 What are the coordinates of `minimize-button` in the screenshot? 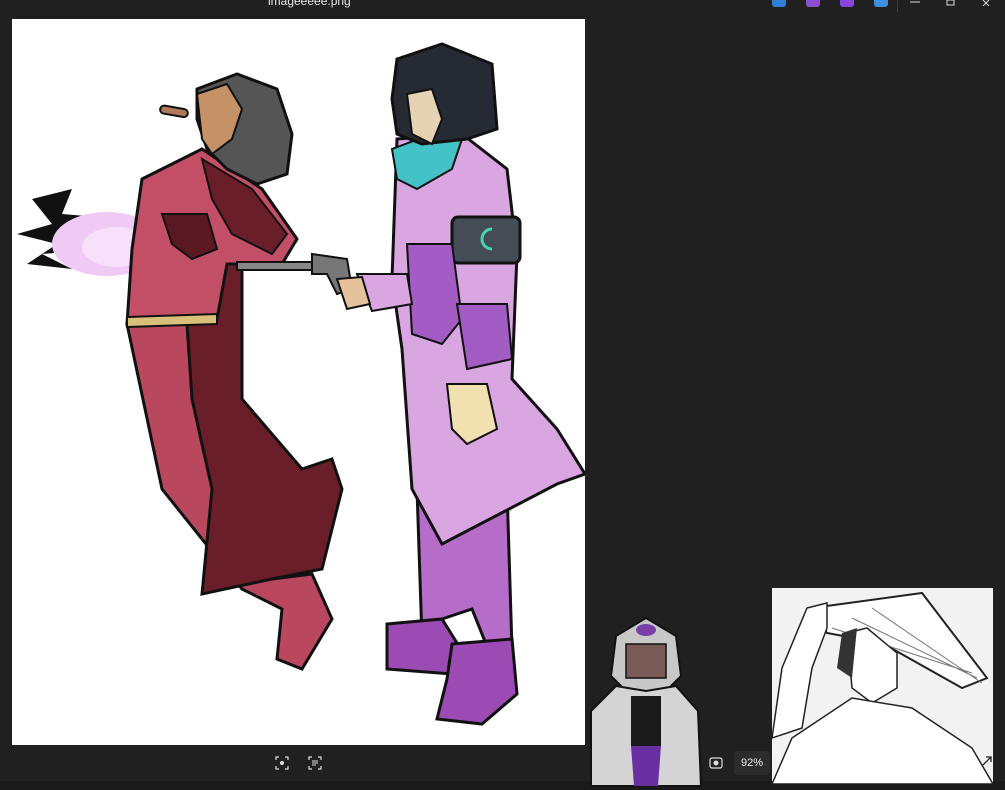 It's located at (915, 5).